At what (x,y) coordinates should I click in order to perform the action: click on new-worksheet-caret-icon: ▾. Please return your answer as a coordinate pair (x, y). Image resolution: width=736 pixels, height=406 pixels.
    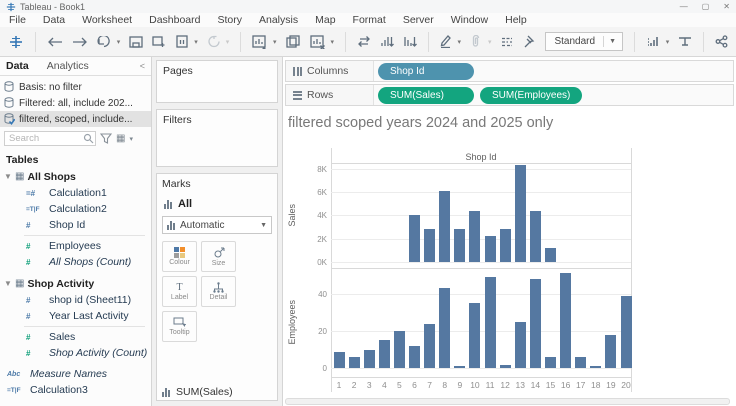
    Looking at the image, I should click on (196, 42).